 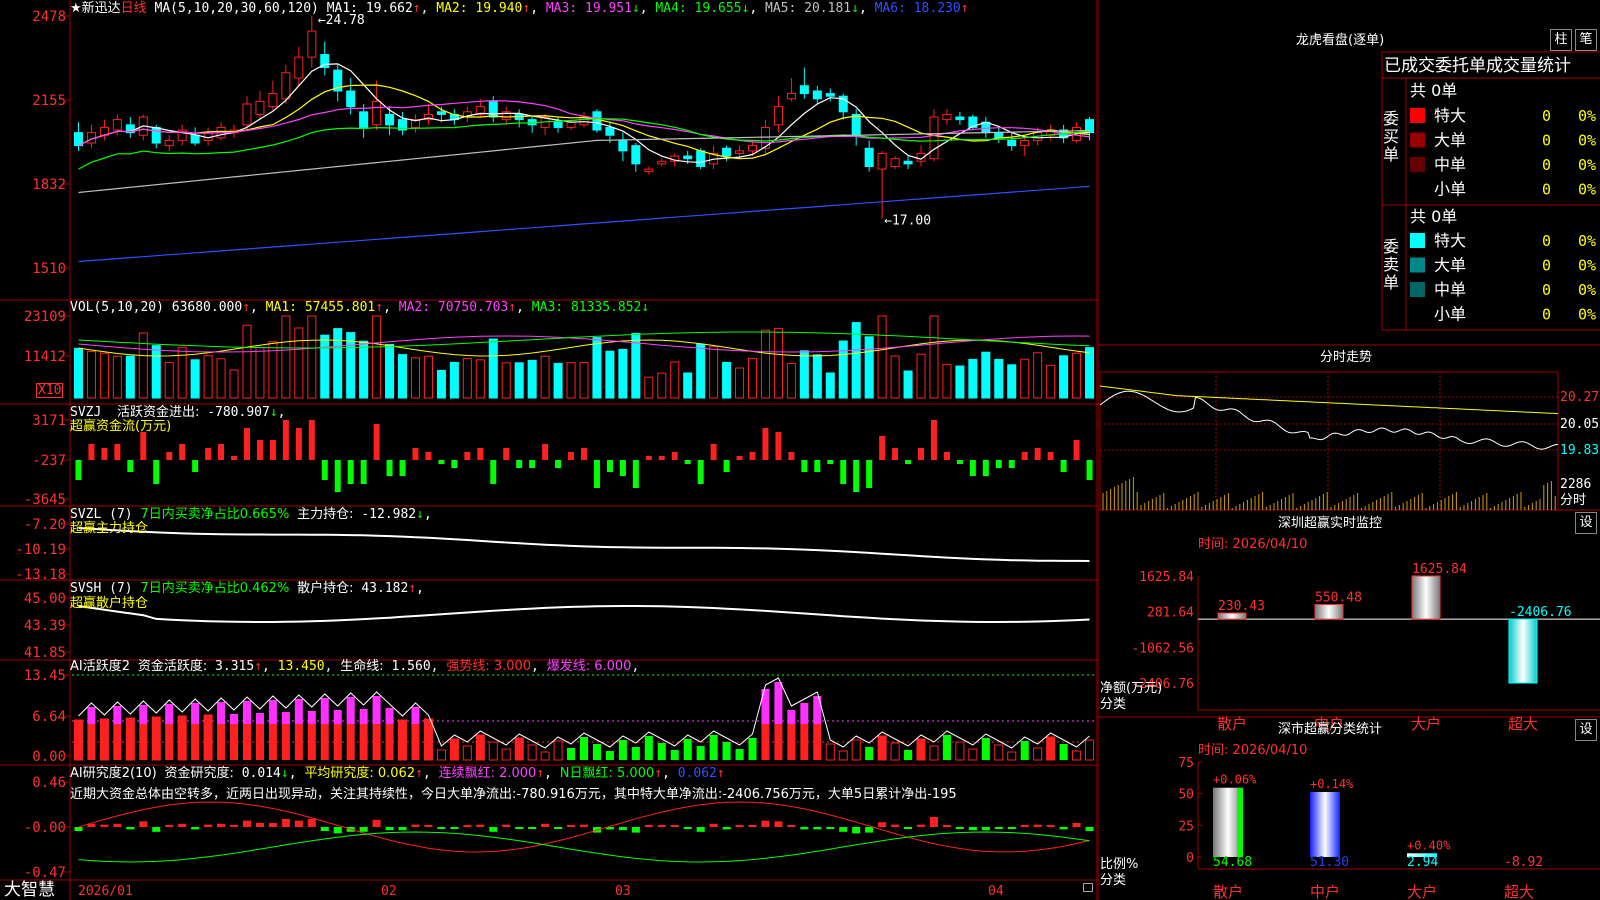 I want to click on avg-research: 平均研究度: 0.062, so click(x=360, y=773).